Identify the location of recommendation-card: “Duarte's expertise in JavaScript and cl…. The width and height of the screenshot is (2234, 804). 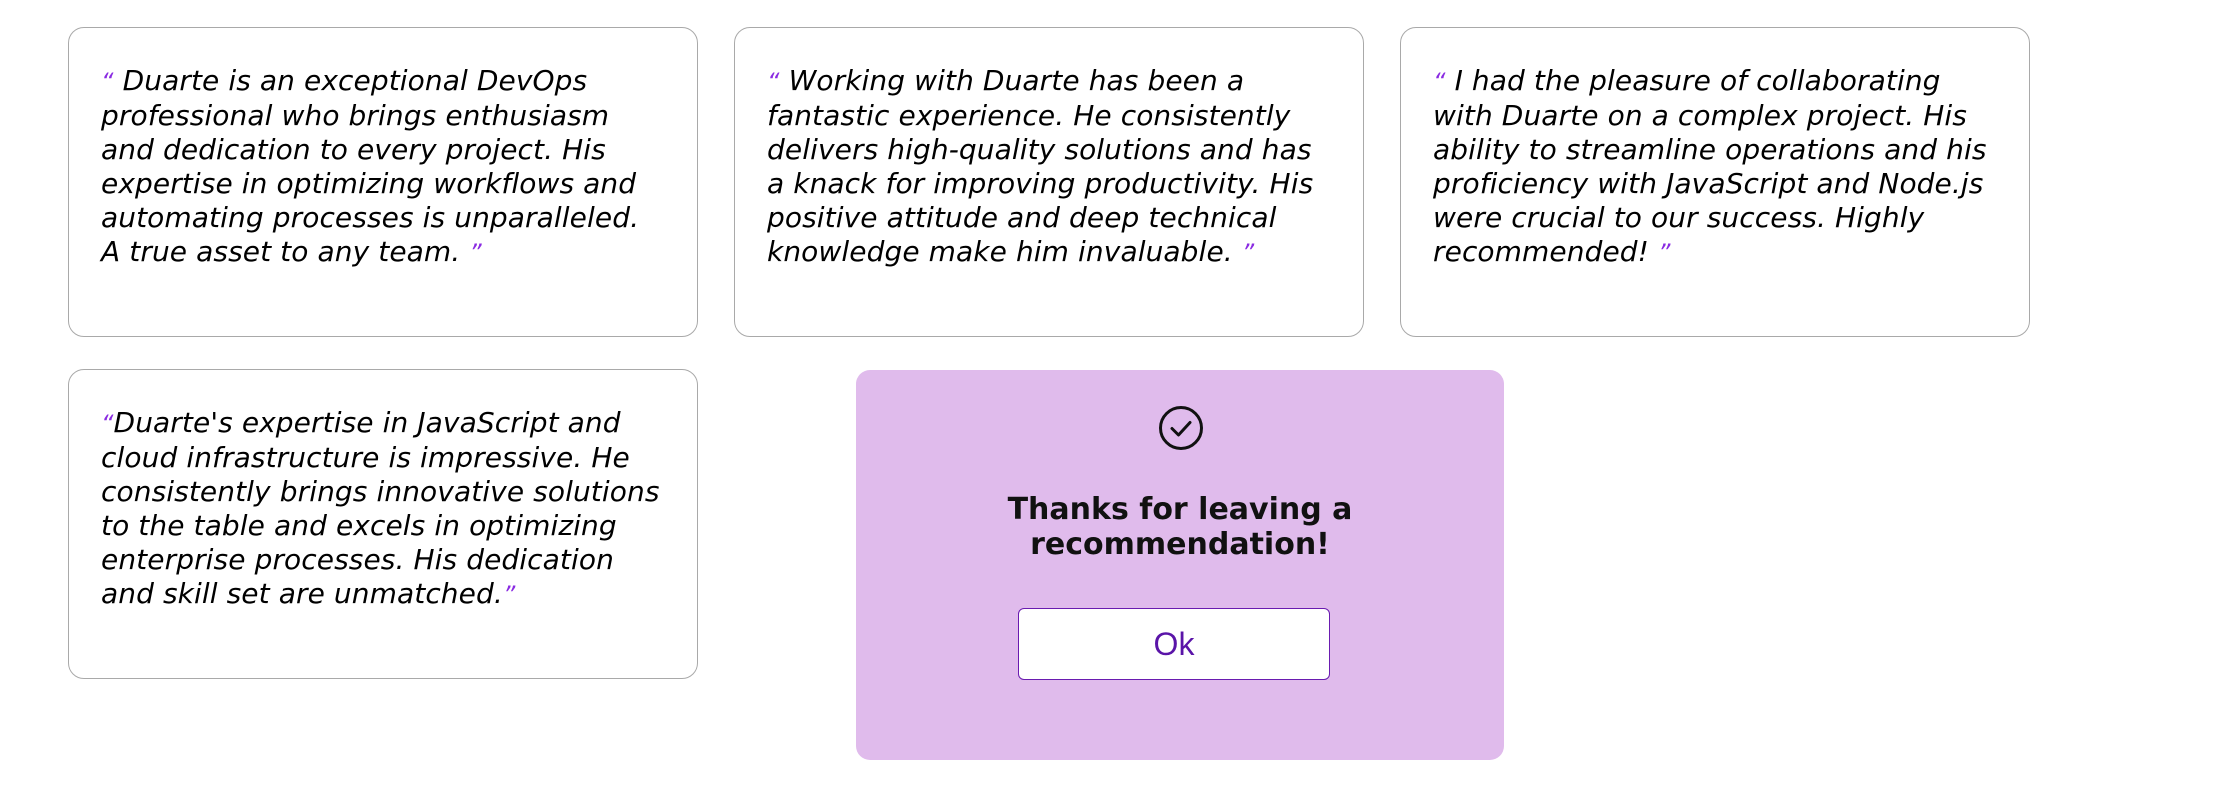
(383, 524).